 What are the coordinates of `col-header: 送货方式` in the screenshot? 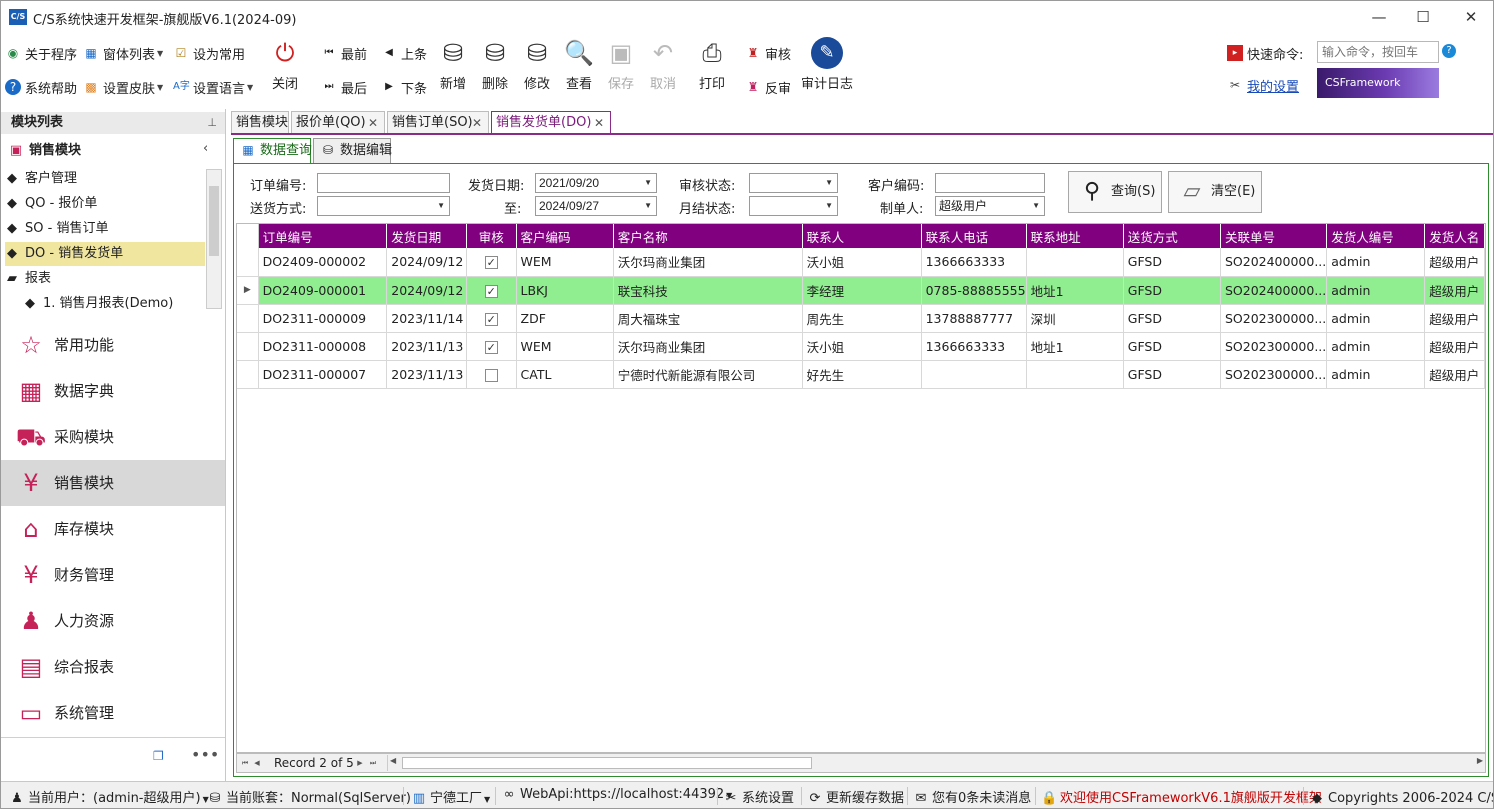 It's located at (1172, 236).